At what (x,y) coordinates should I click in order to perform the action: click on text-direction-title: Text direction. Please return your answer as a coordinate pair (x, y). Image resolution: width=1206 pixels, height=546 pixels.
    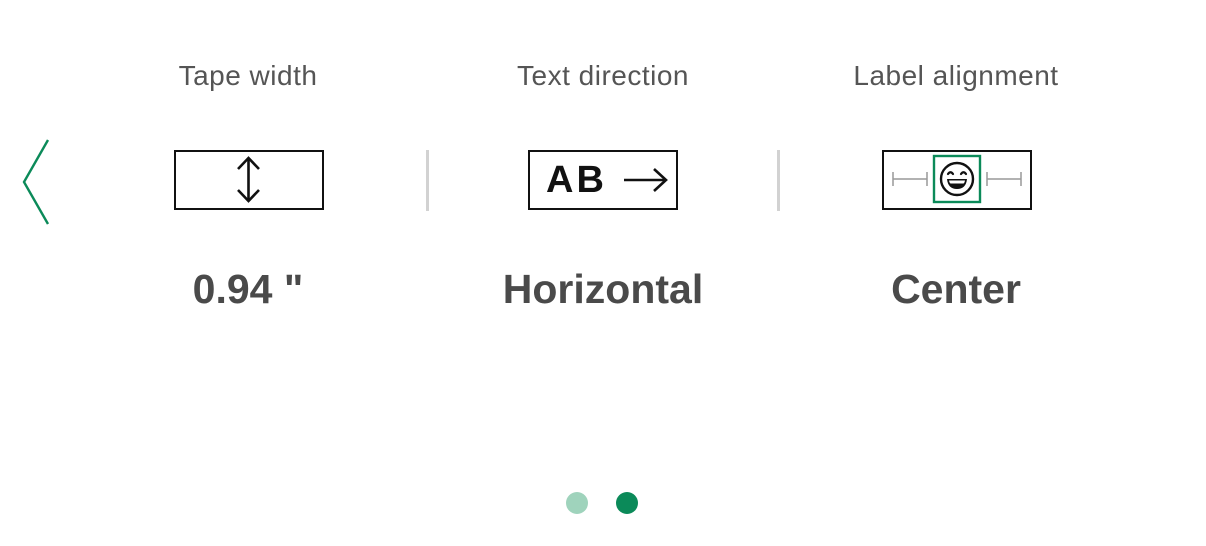
    Looking at the image, I should click on (603, 75).